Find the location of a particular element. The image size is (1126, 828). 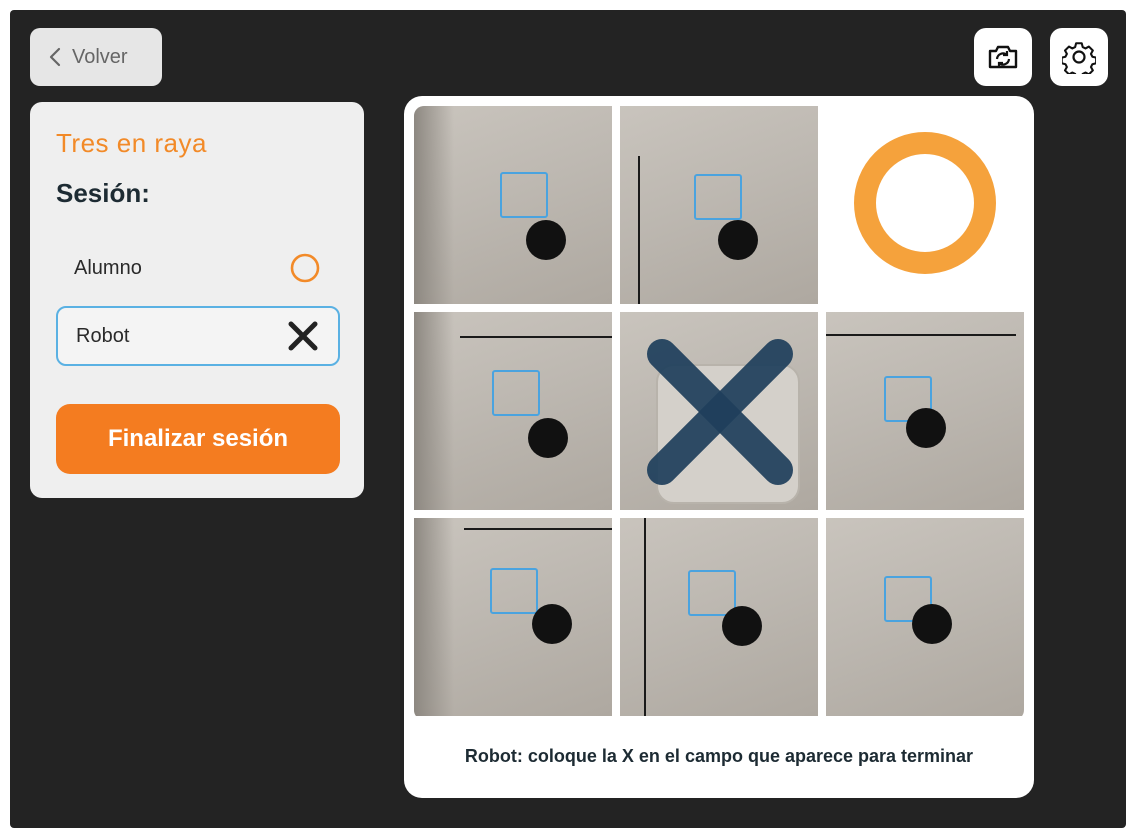

player-name: Alumno is located at coordinates (108, 267).